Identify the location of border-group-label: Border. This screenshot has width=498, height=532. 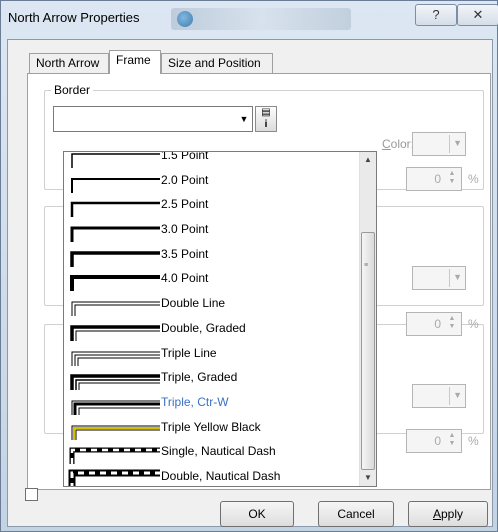
(72, 90).